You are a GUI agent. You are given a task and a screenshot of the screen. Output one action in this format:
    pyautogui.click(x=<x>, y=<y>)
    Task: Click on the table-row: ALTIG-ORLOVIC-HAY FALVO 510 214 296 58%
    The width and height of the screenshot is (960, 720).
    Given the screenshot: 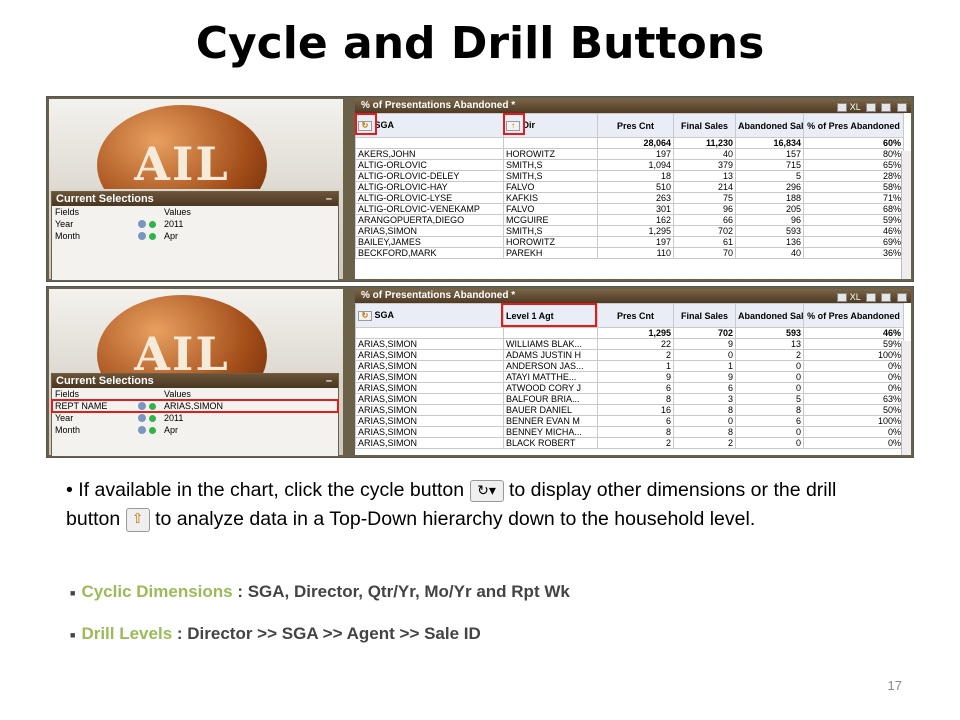 What is the action you would take?
    pyautogui.click(x=629, y=187)
    